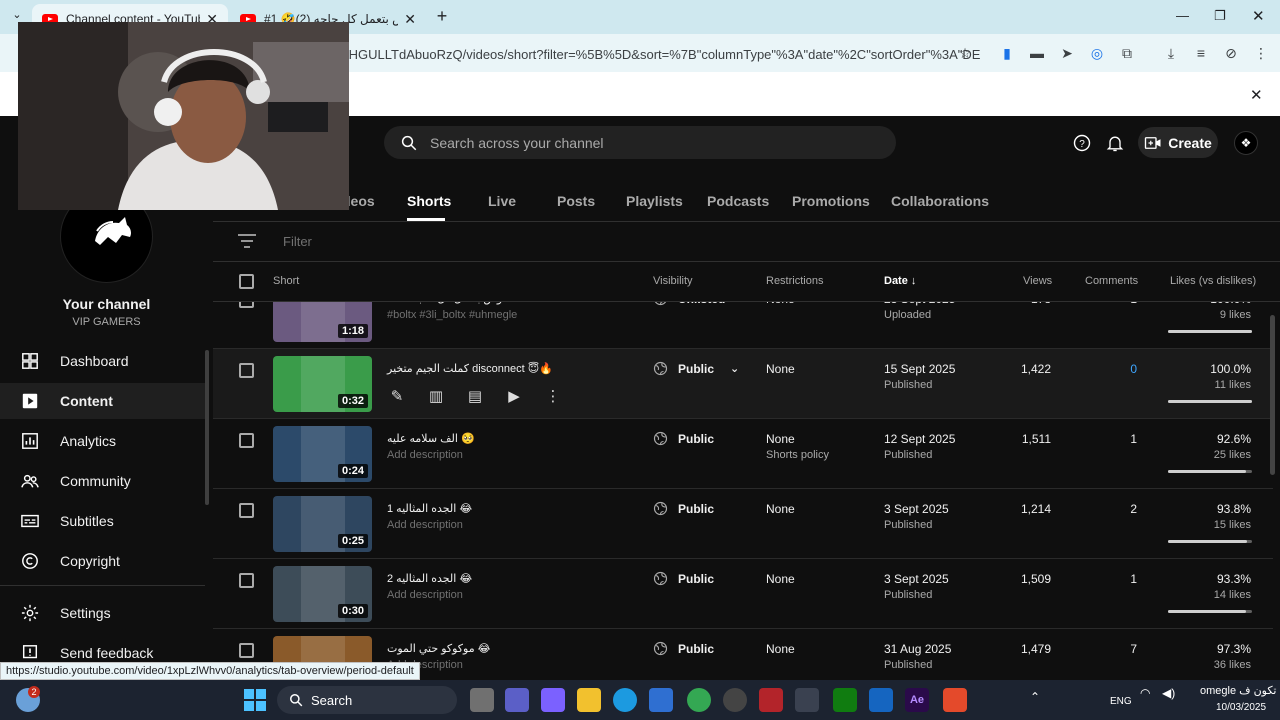 The height and width of the screenshot is (720, 1280). I want to click on short-thumbnail: 0:24, so click(322, 454).